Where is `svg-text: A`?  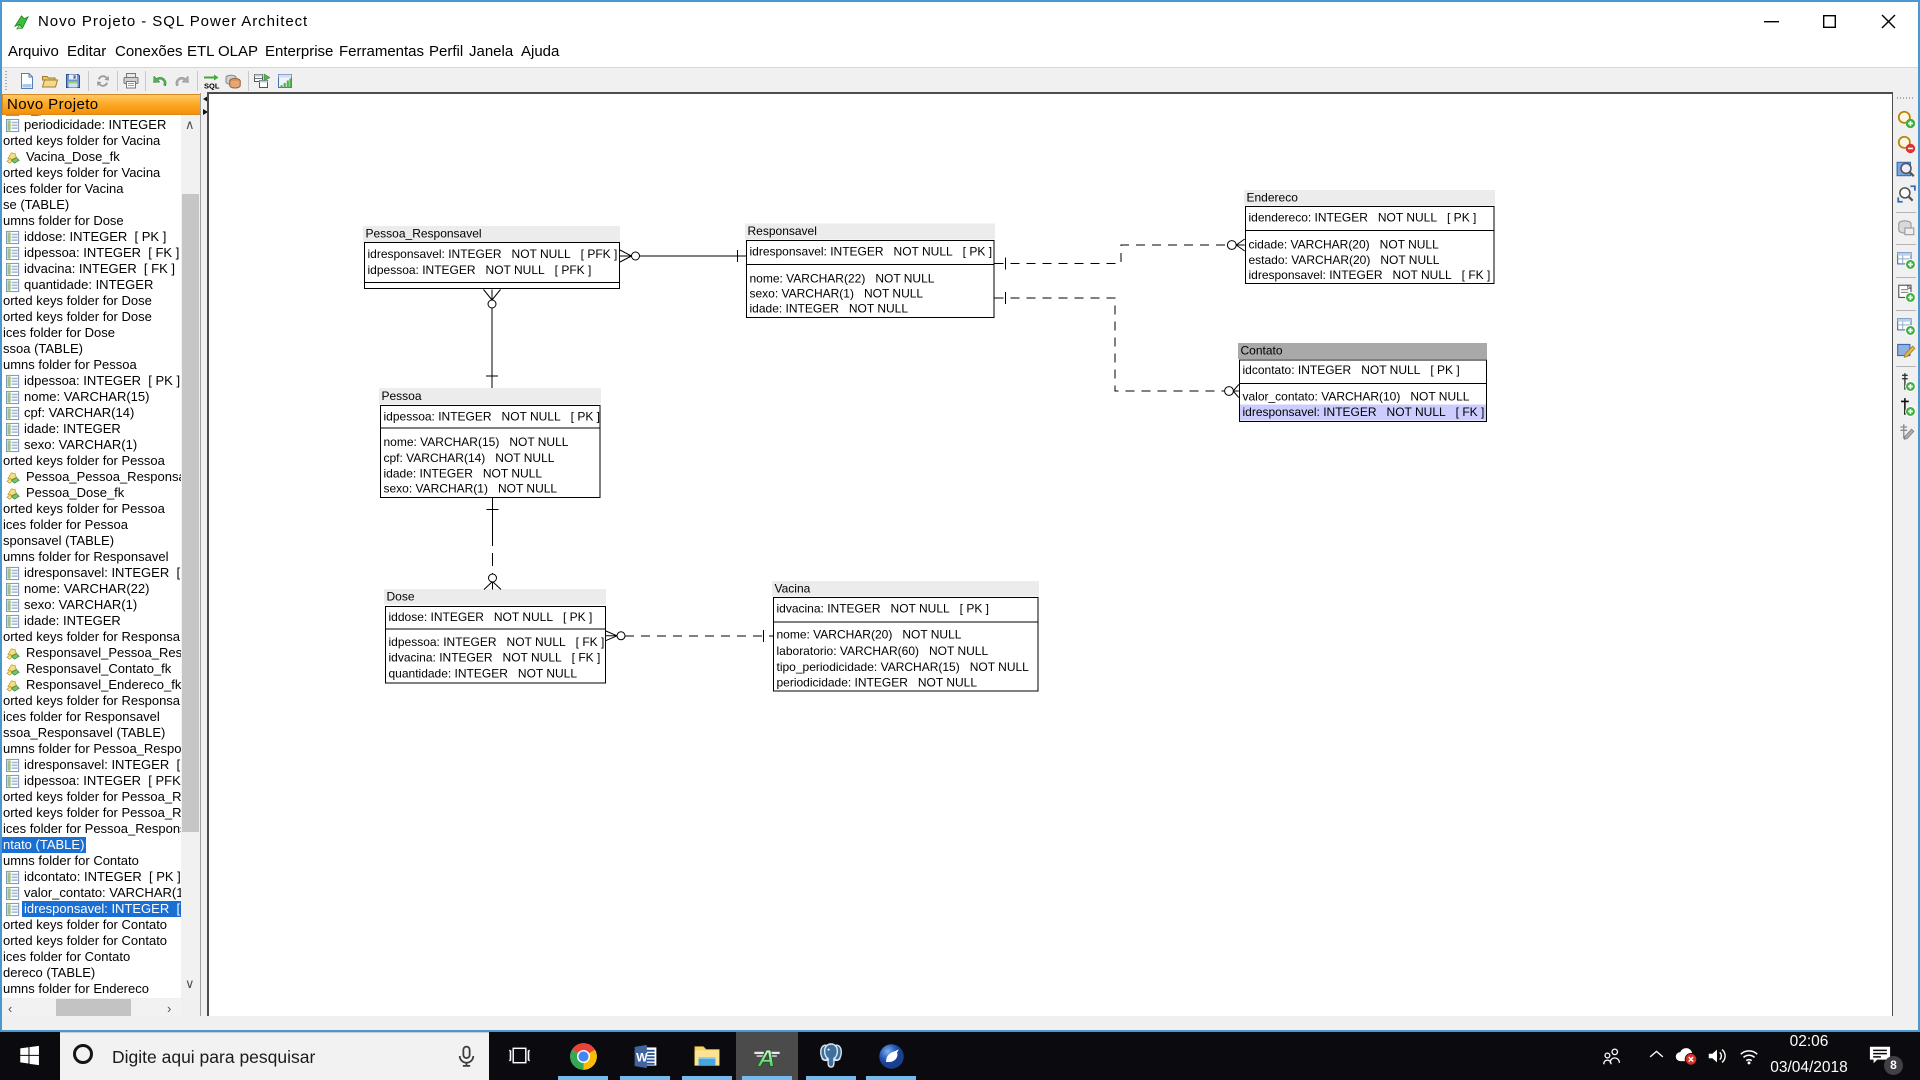
svg-text: A is located at coordinates (766, 1058).